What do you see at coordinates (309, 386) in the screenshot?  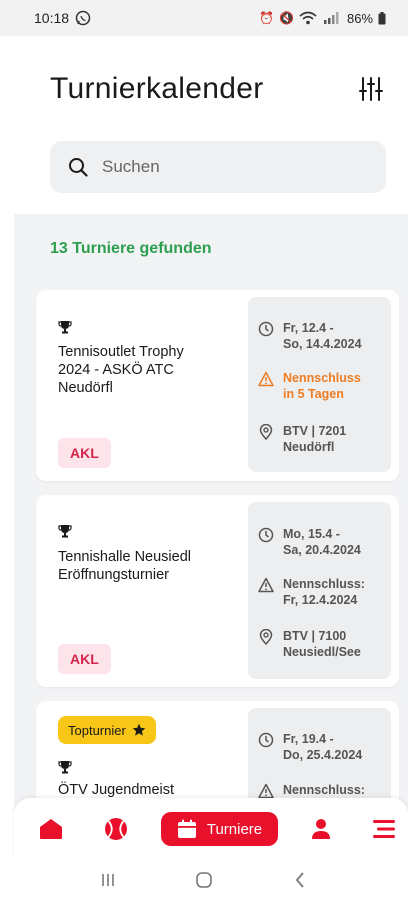 I see `deadline-info: Nennschluss in 5 Tagen` at bounding box center [309, 386].